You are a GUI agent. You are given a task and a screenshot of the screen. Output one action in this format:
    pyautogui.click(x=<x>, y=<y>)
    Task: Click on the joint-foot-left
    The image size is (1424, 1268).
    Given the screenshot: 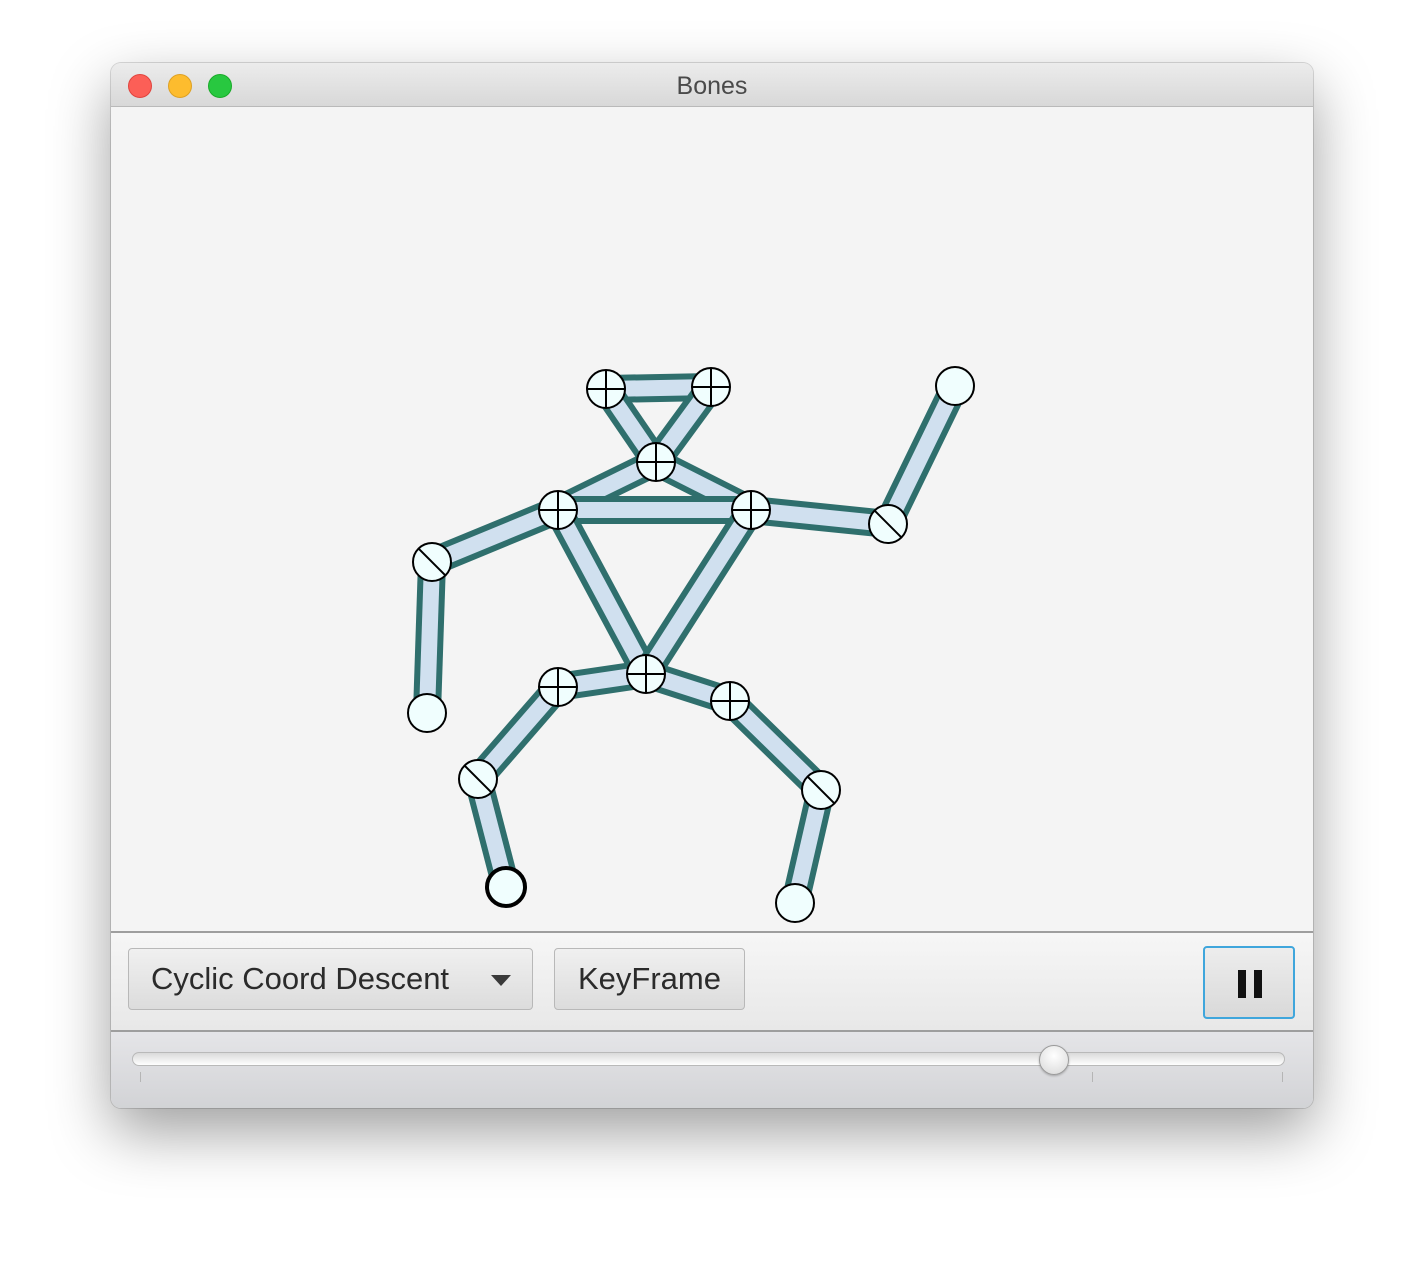 What is the action you would take?
    pyautogui.click(x=506, y=887)
    